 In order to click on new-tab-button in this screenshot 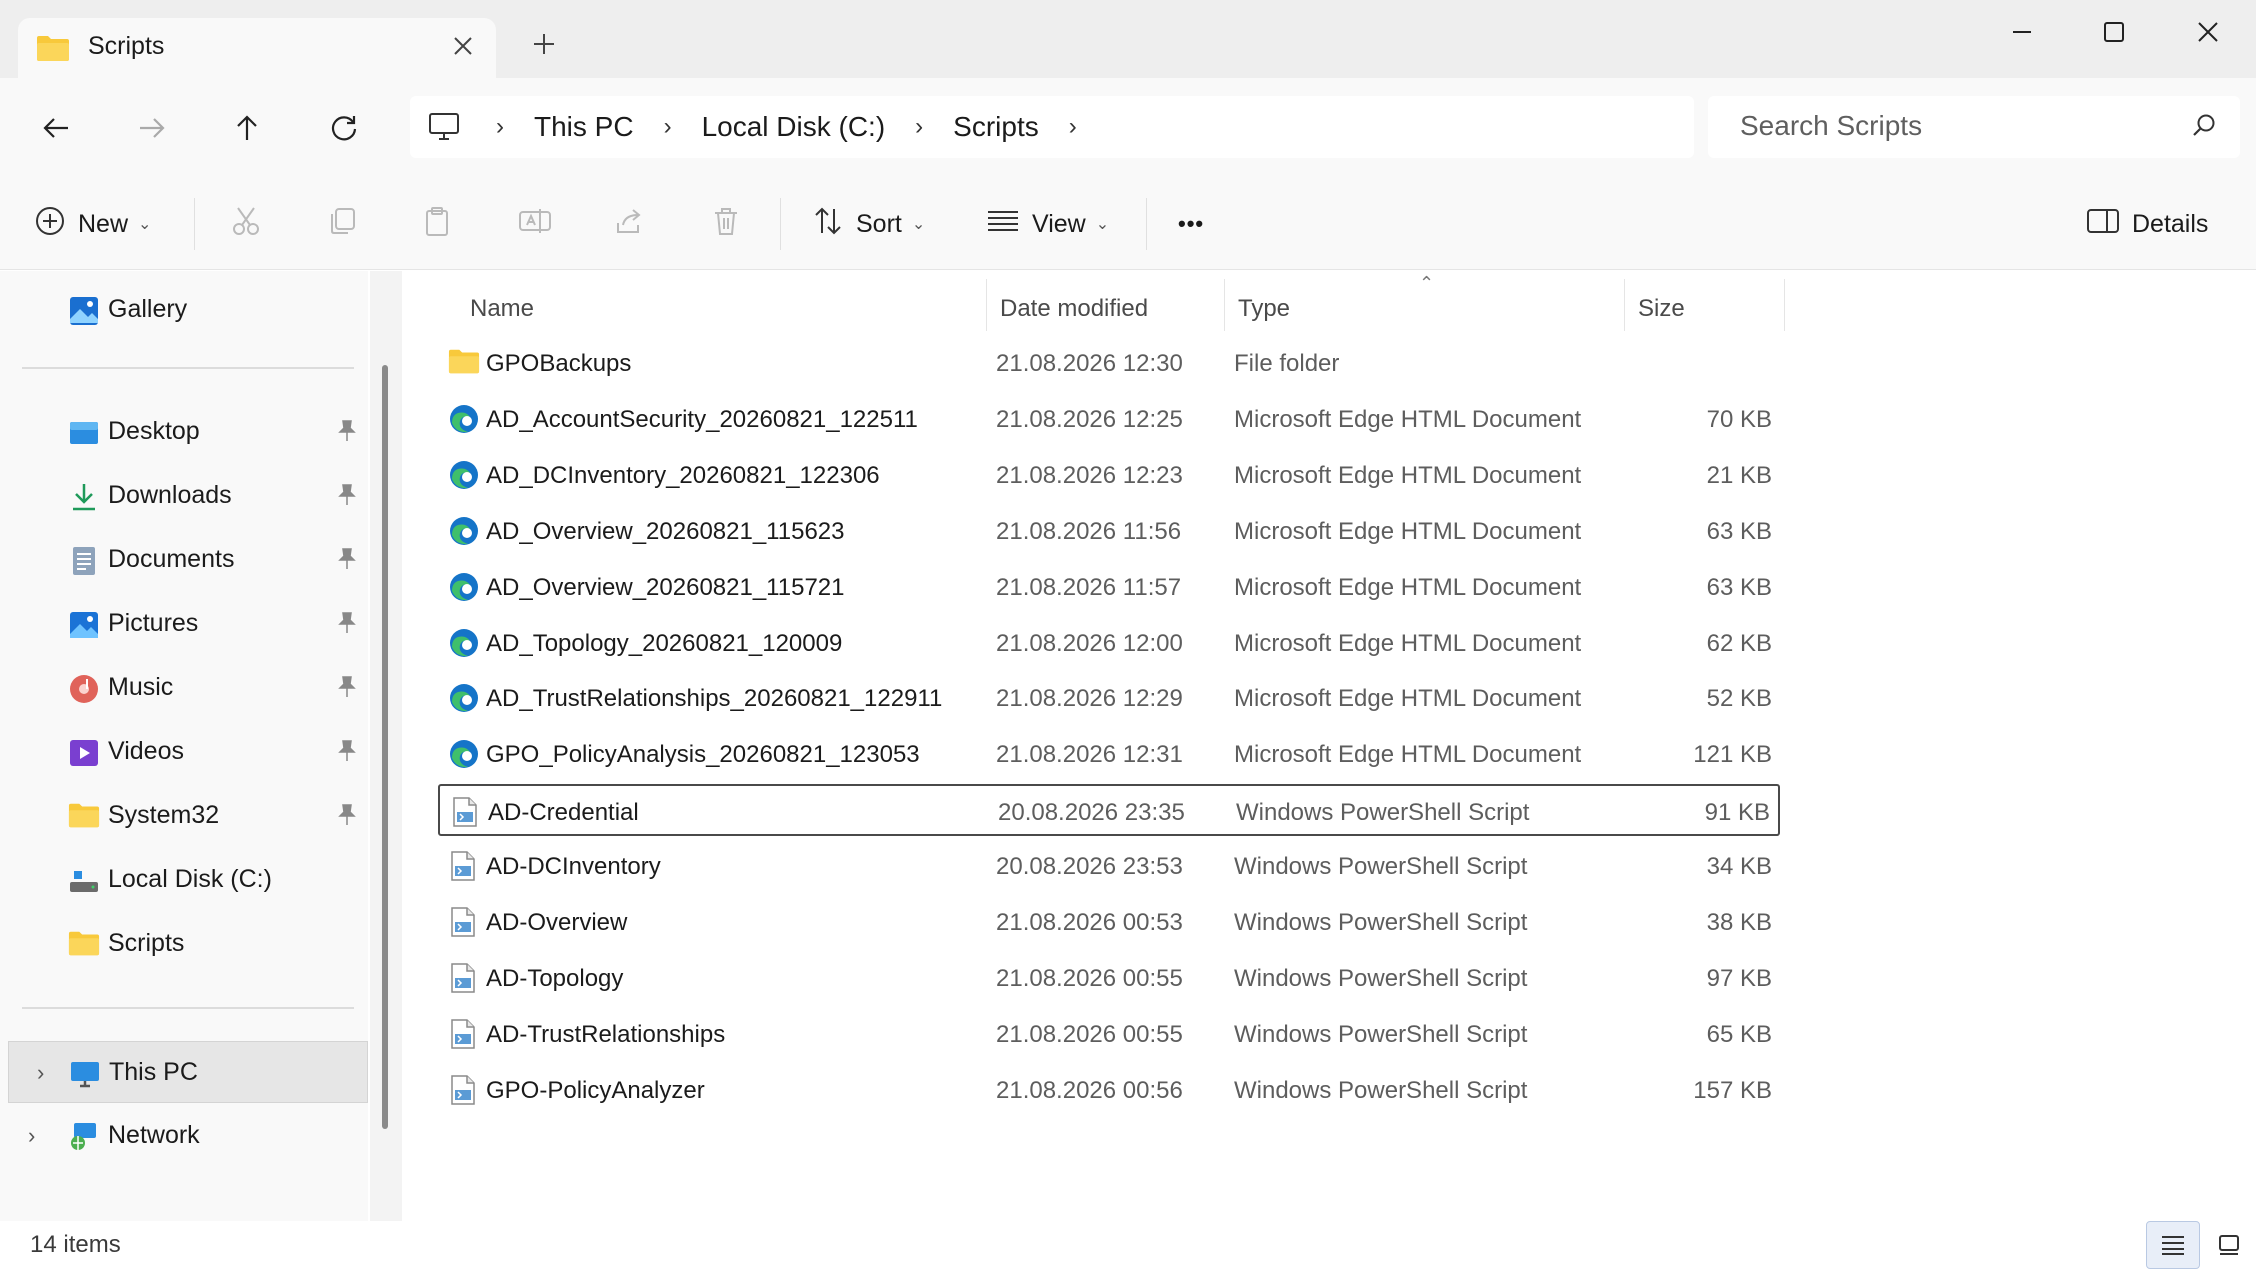, I will do `click(544, 44)`.